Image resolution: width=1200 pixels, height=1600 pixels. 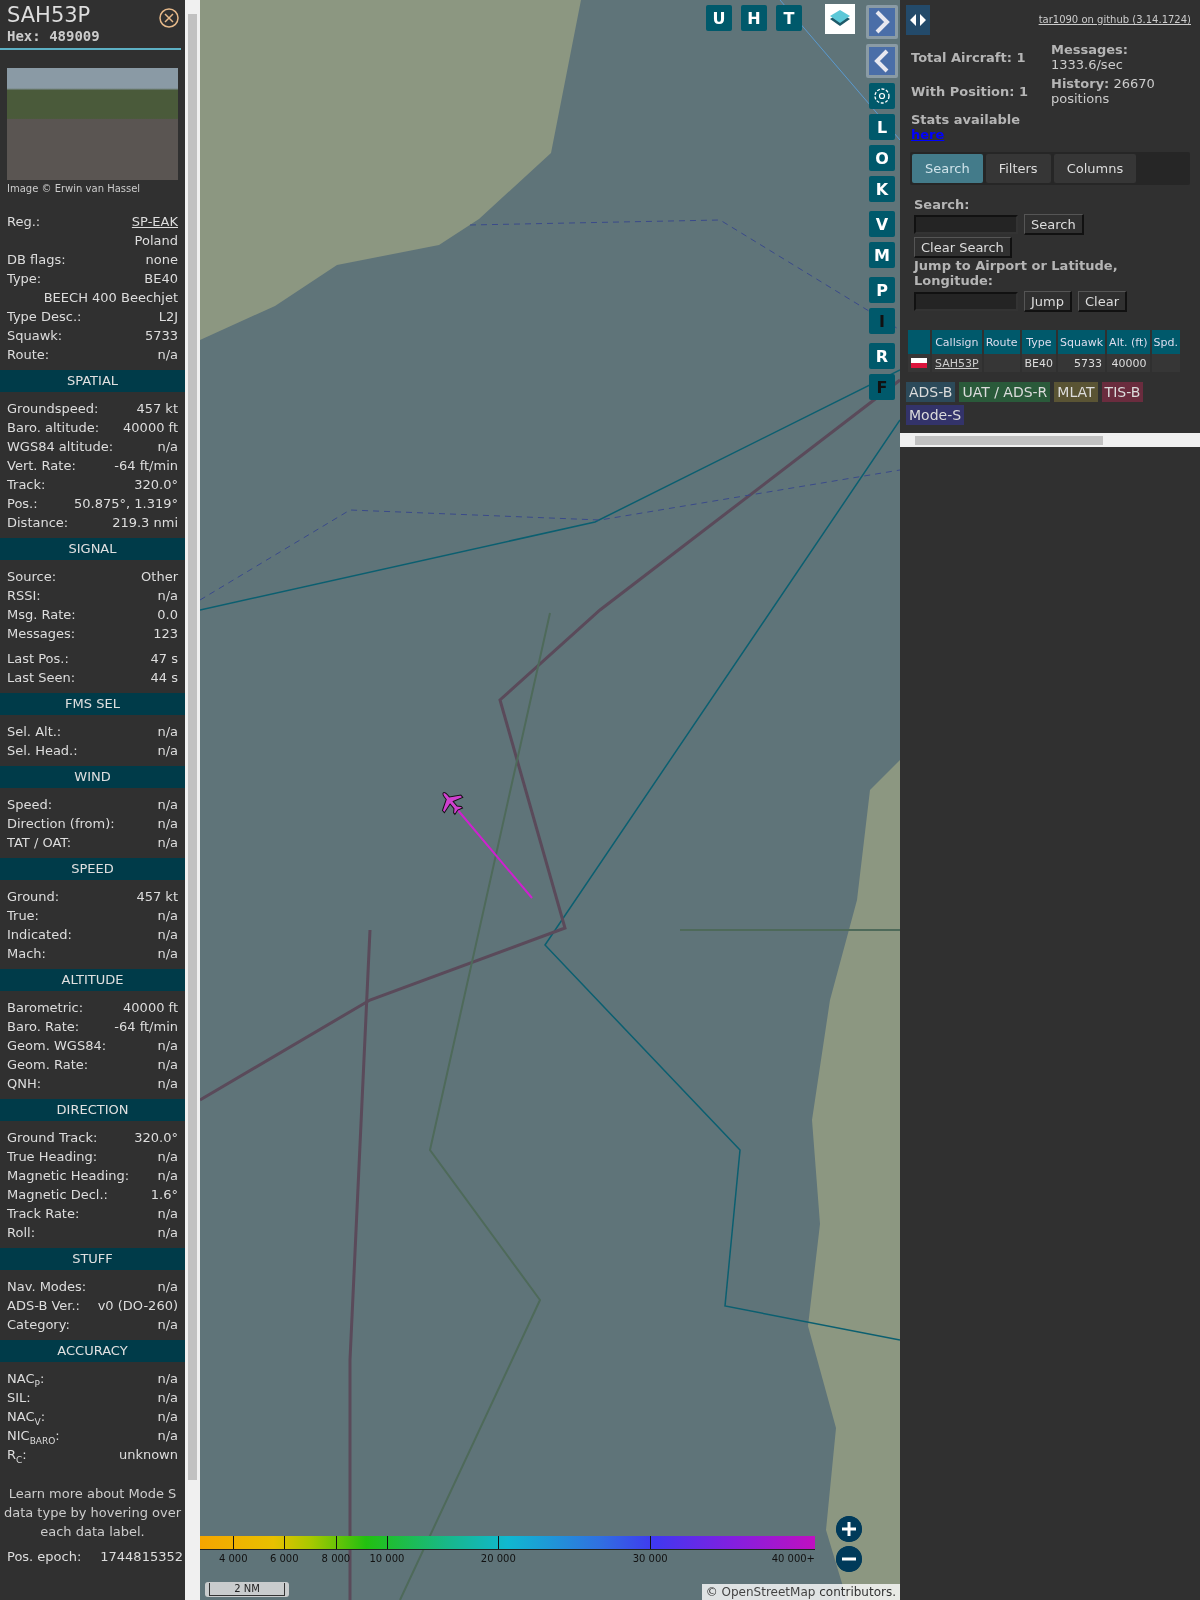 What do you see at coordinates (41, 634) in the screenshot?
I see `field-label: Messages:` at bounding box center [41, 634].